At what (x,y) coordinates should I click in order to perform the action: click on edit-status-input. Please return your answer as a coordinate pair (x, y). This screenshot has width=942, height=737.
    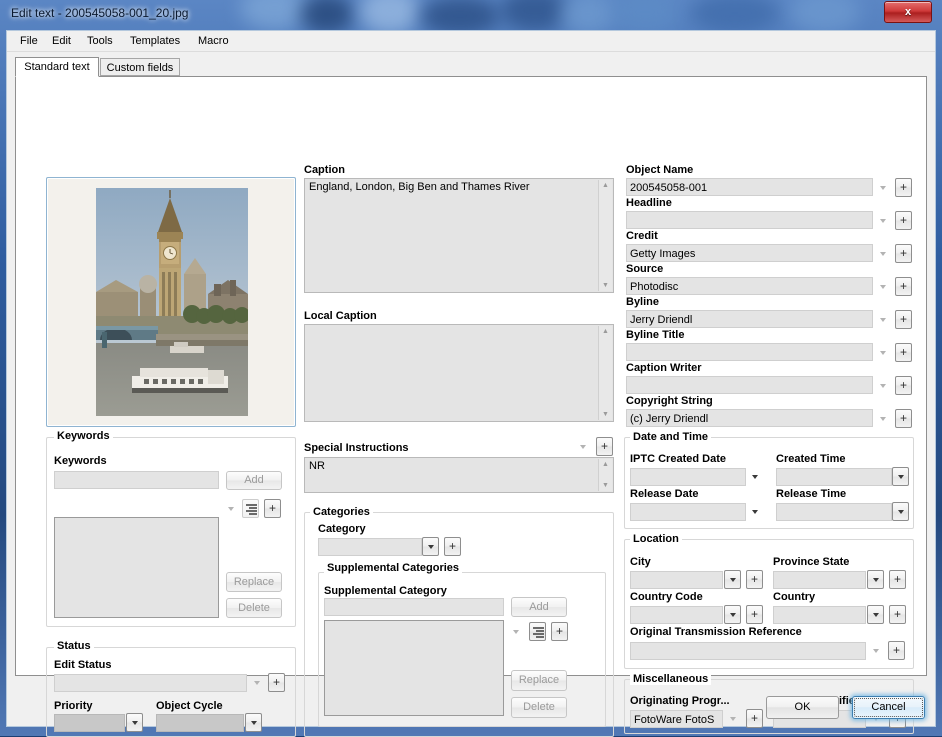
    Looking at the image, I should click on (150, 683).